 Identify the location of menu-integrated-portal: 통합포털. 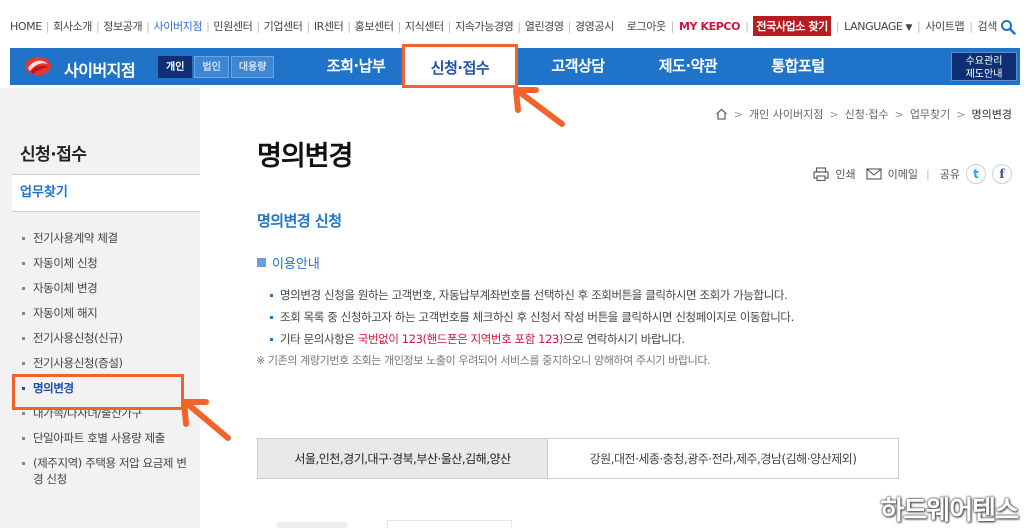
(798, 66).